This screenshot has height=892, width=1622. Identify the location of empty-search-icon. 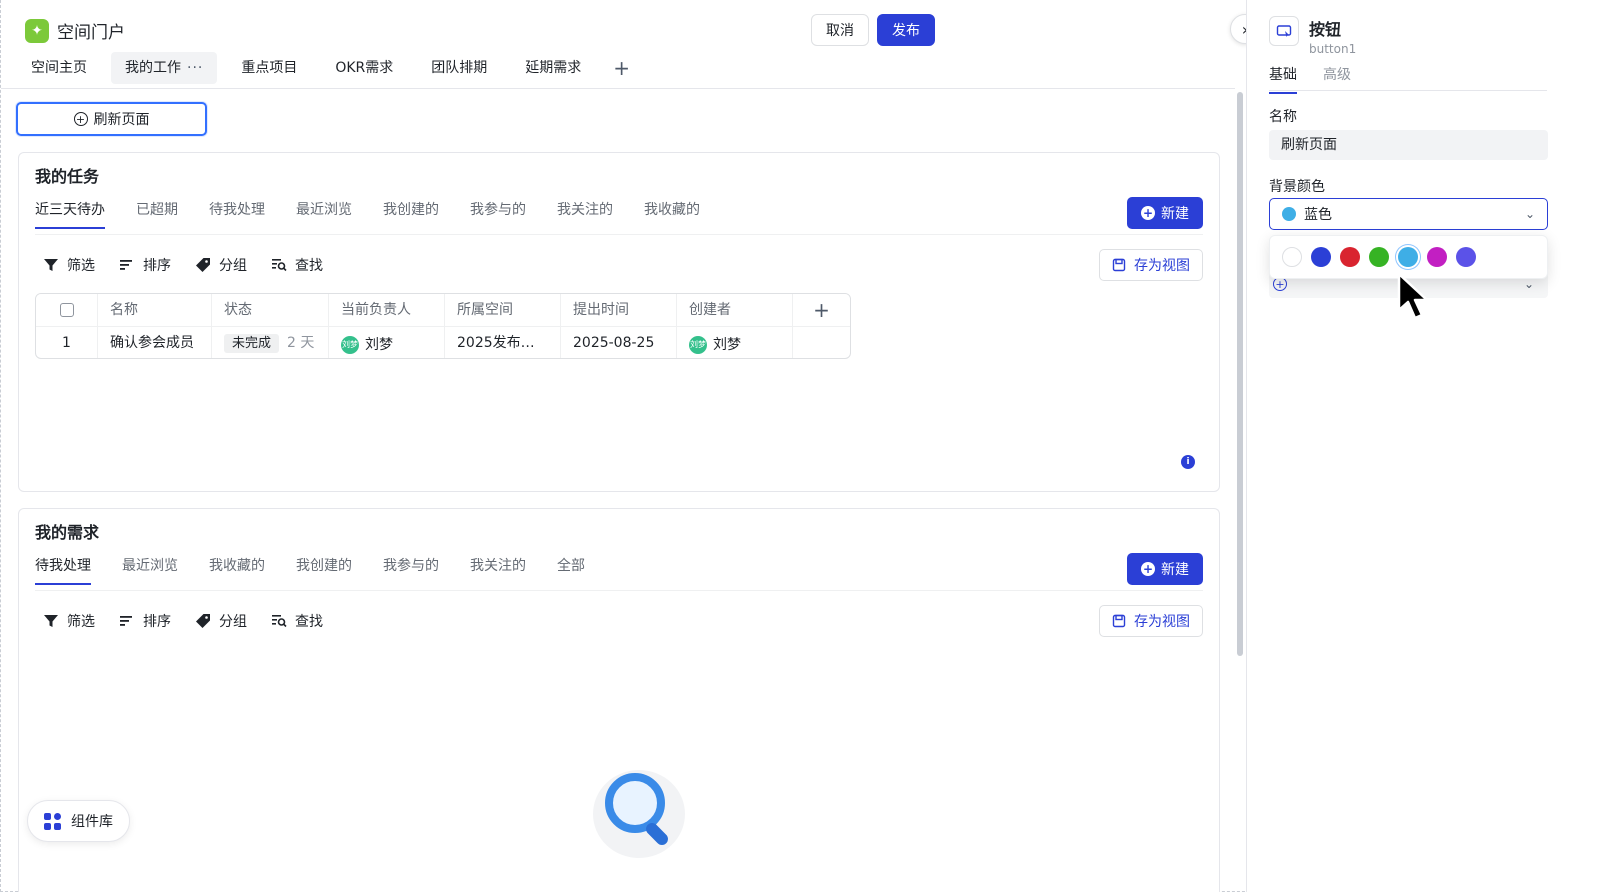
(639, 814).